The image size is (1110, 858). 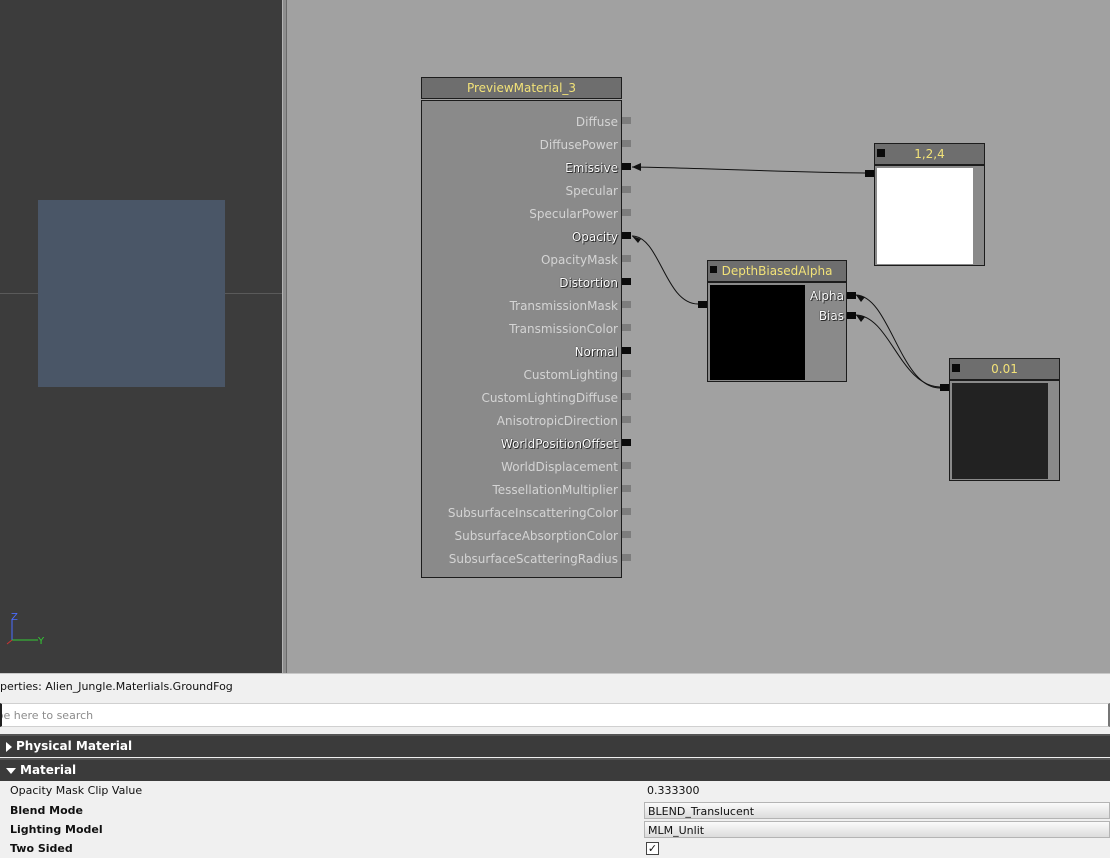 What do you see at coordinates (41, 848) in the screenshot?
I see `property-name: Two Sided` at bounding box center [41, 848].